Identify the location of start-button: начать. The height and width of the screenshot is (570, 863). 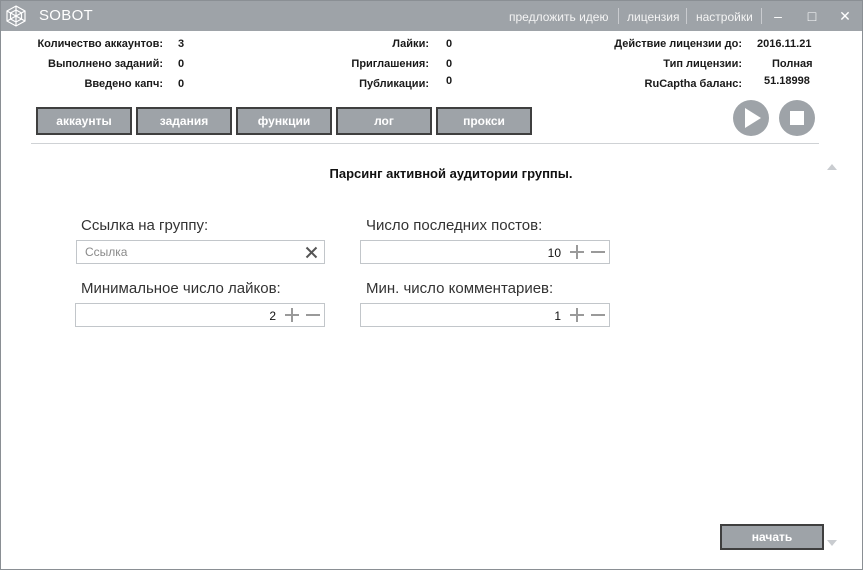
(772, 537).